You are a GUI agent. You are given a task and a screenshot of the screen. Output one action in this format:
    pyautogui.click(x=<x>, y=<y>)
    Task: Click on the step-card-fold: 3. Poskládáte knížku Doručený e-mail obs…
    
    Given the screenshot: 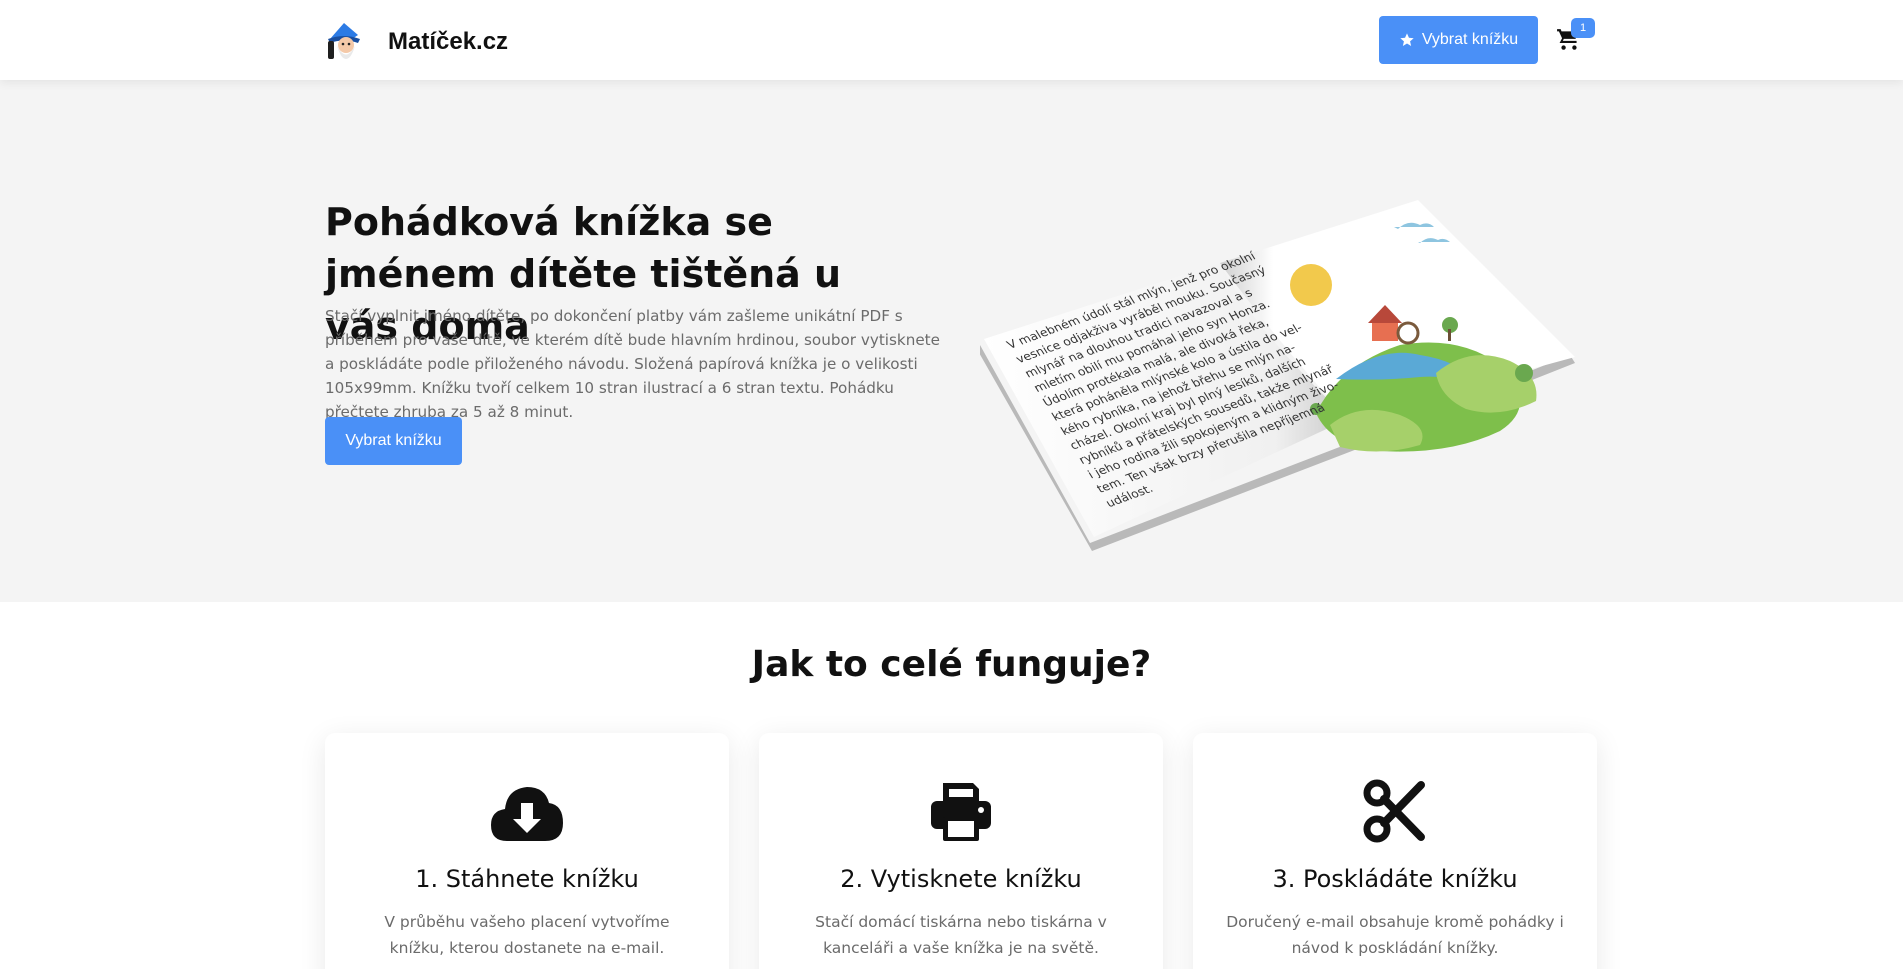 What is the action you would take?
    pyautogui.click(x=1395, y=851)
    